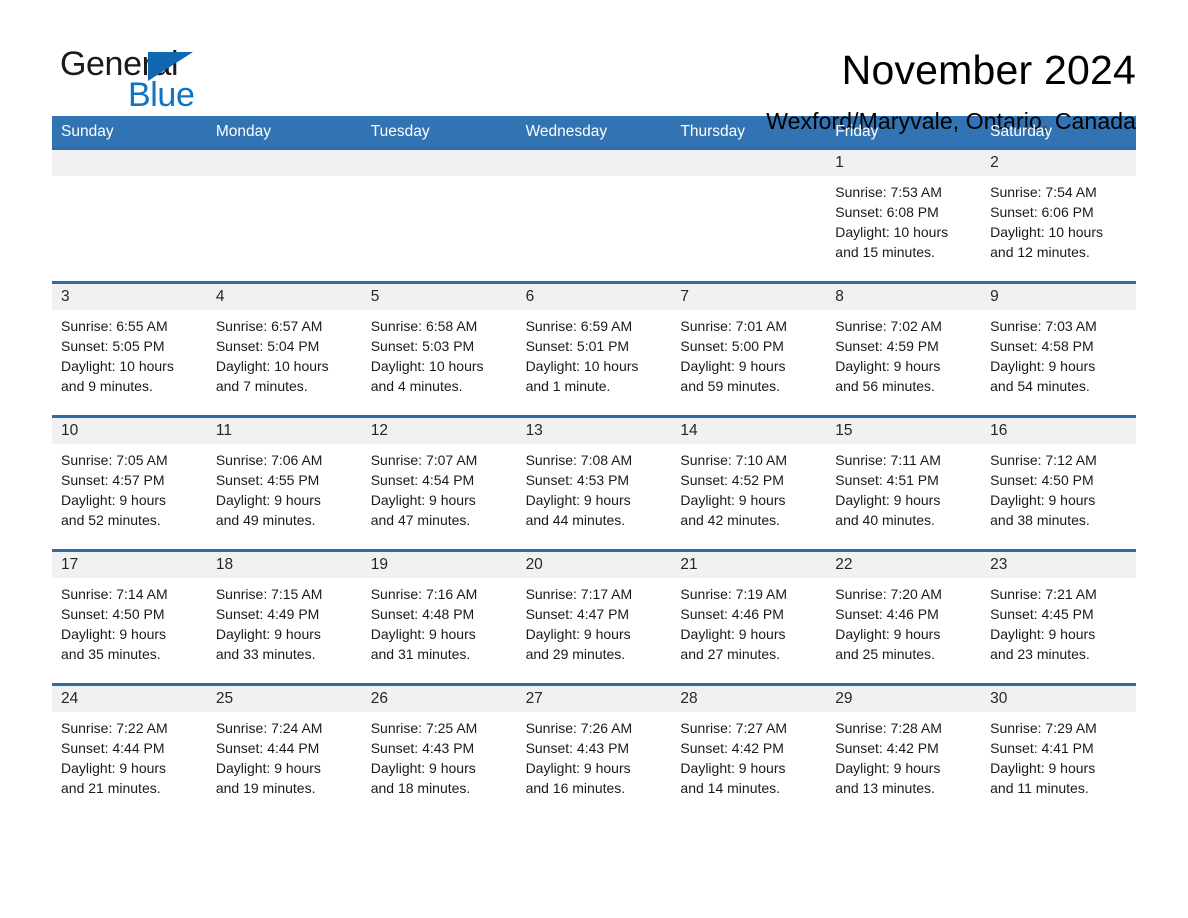  Describe the element at coordinates (575, 654) in the screenshot. I see `daylight-text-line2: and 29 minutes.` at that location.